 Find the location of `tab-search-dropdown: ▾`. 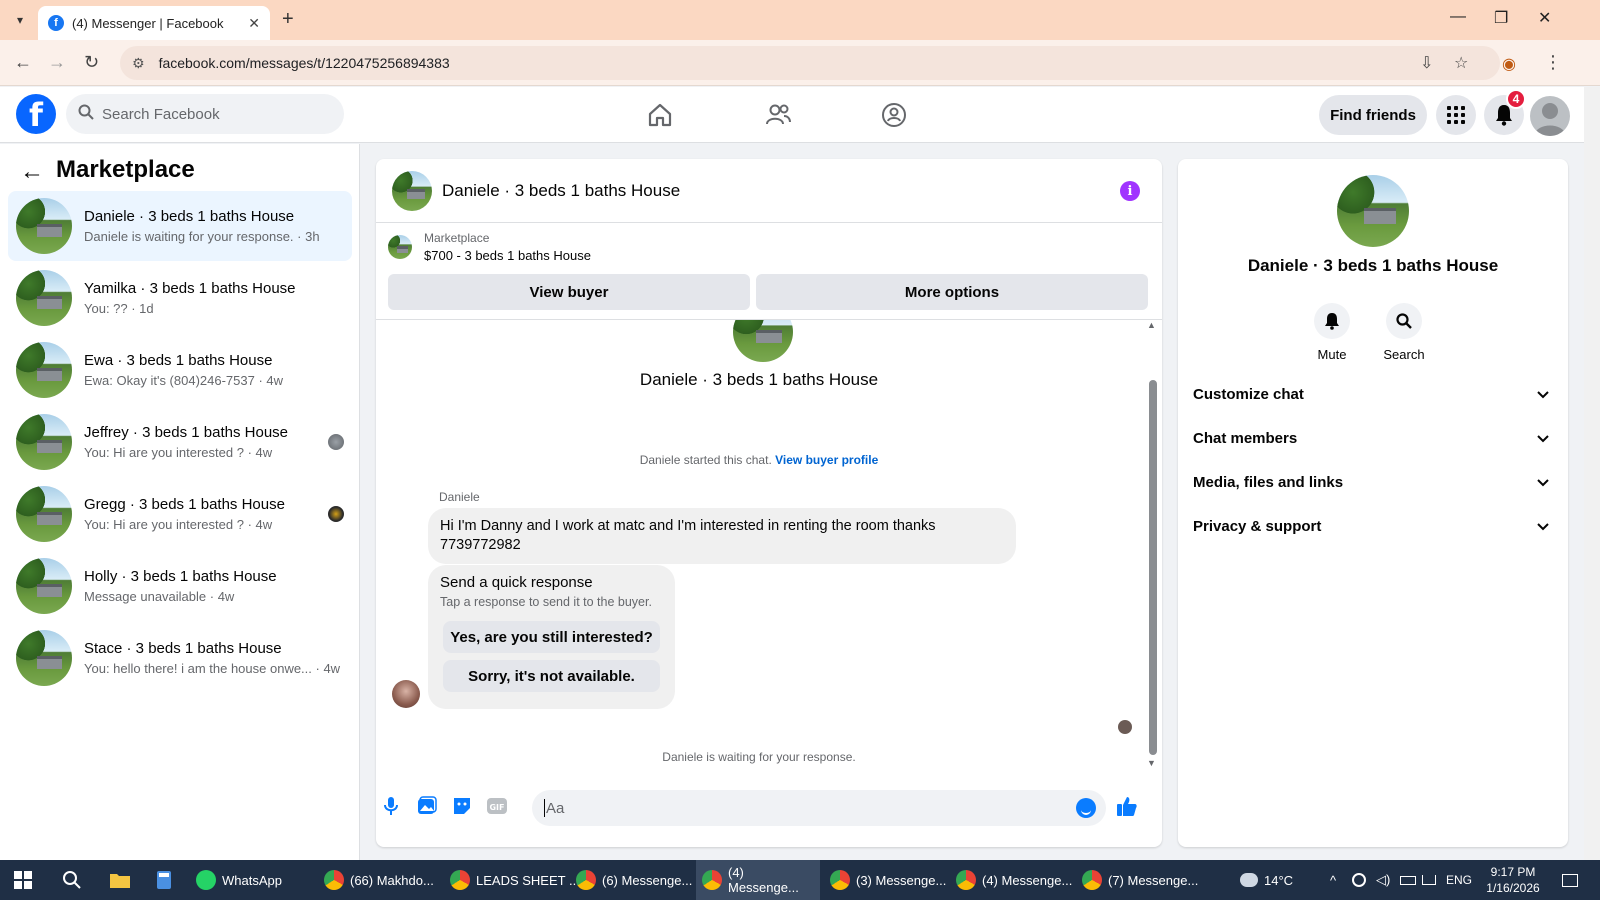

tab-search-dropdown: ▾ is located at coordinates (20, 20).